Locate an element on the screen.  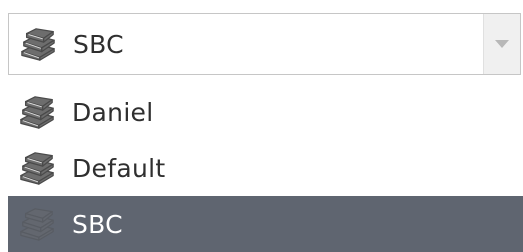
dropdown-toggle-button is located at coordinates (501, 44).